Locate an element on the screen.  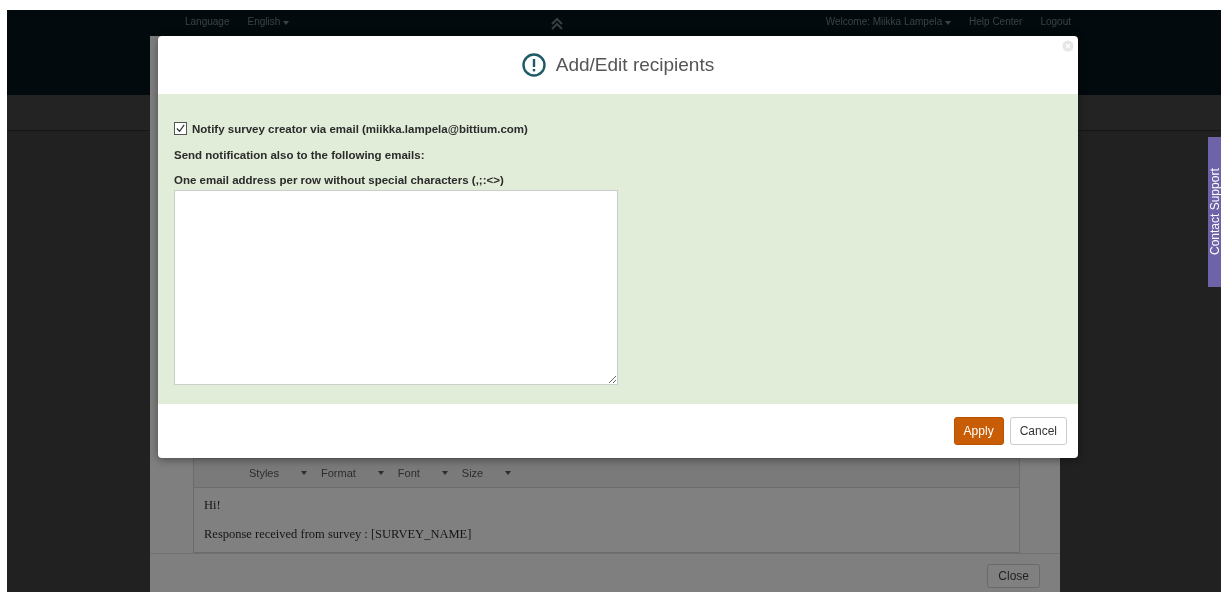
close-icon is located at coordinates (1068, 46).